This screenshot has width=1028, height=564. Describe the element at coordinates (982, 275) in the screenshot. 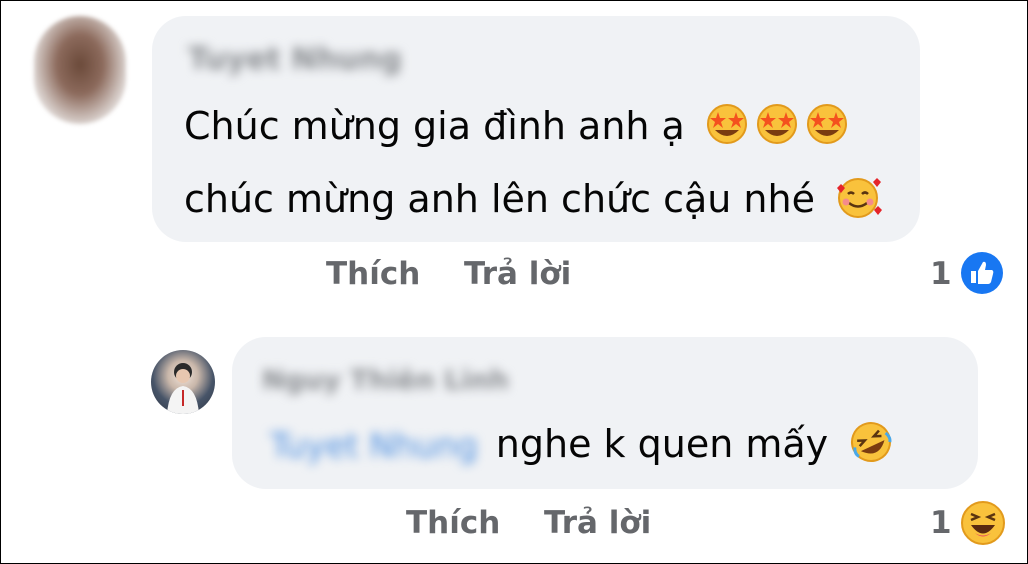

I see `like-icon` at that location.